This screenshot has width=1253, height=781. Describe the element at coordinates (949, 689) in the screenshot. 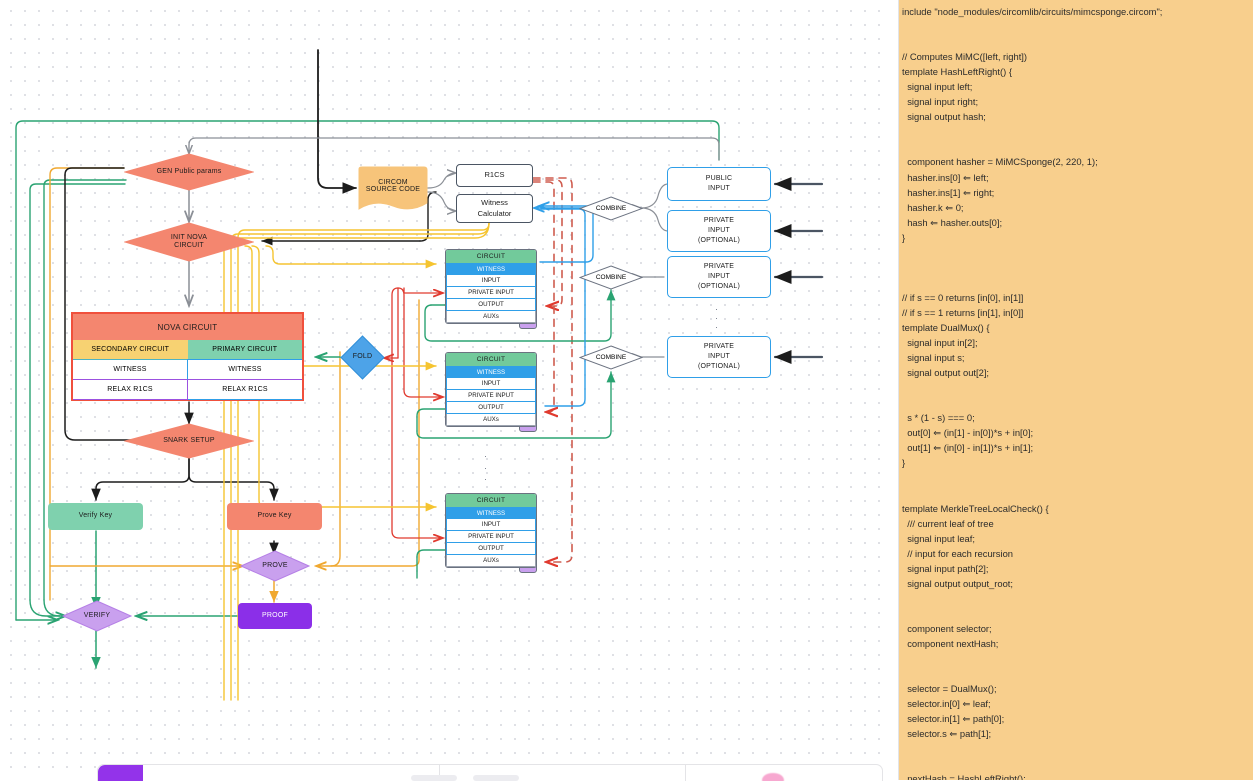

I see `code-line: selector = DualMux();` at that location.